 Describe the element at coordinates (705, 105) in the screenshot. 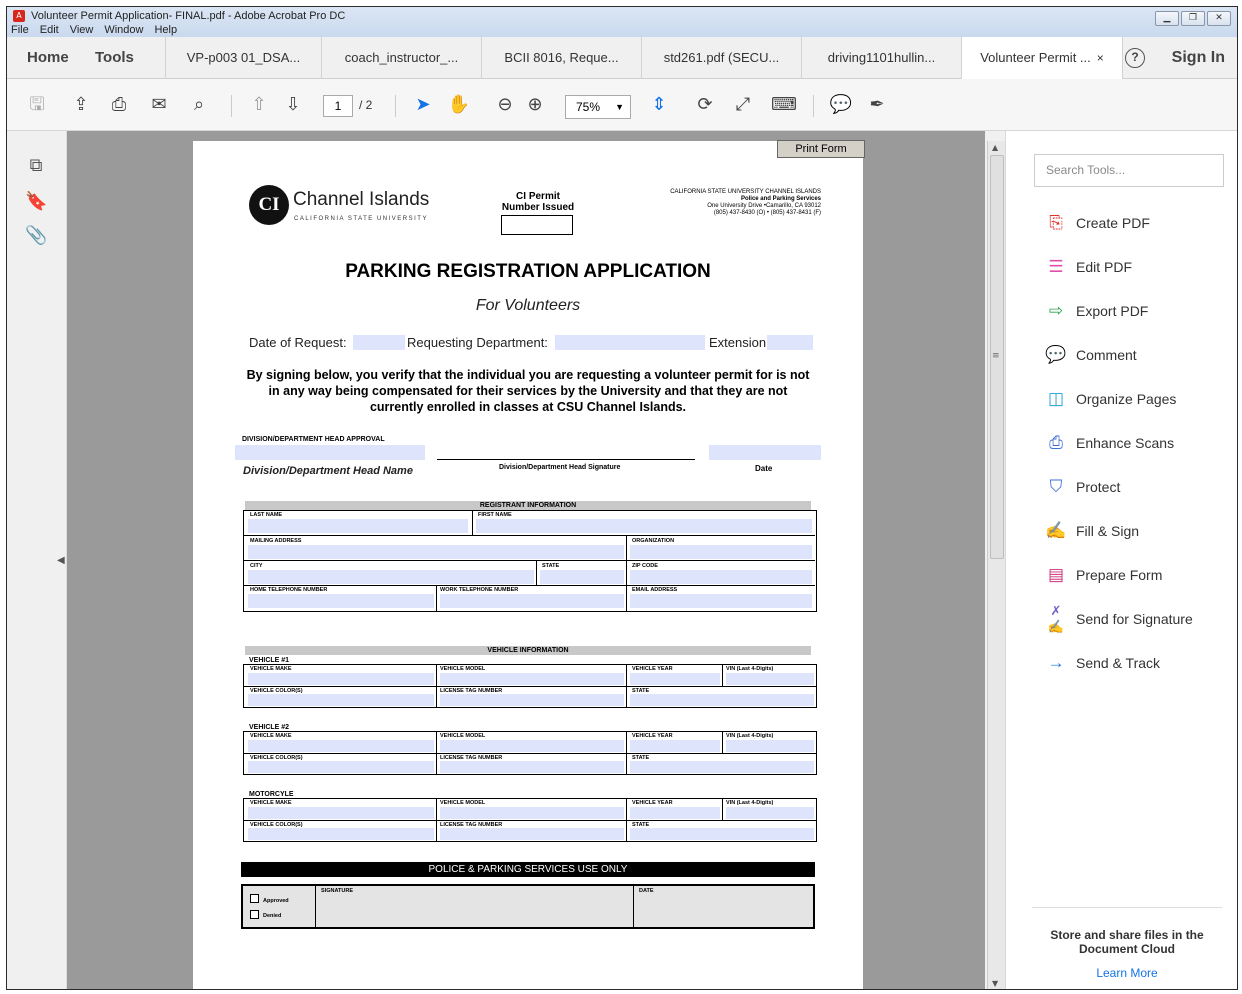

I see `rotate-page-icon: ⟳` at that location.